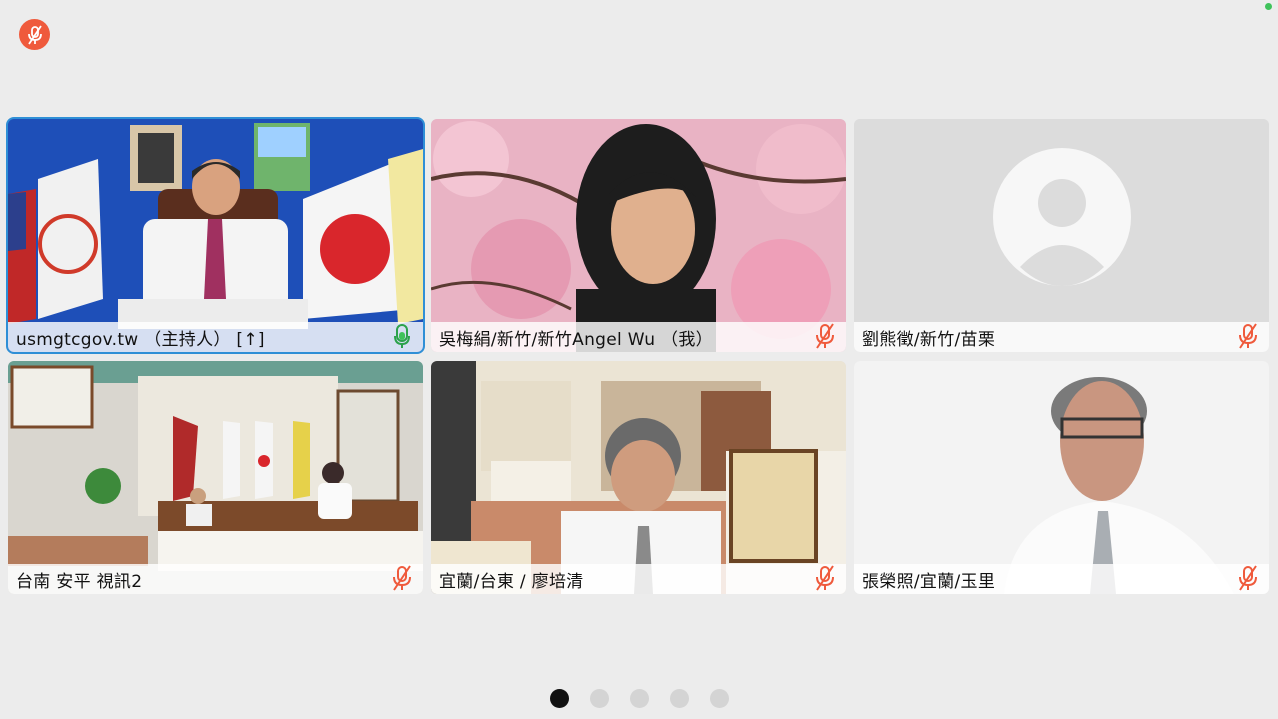 This screenshot has height=719, width=1278. I want to click on mic-active-icon, so click(402, 336).